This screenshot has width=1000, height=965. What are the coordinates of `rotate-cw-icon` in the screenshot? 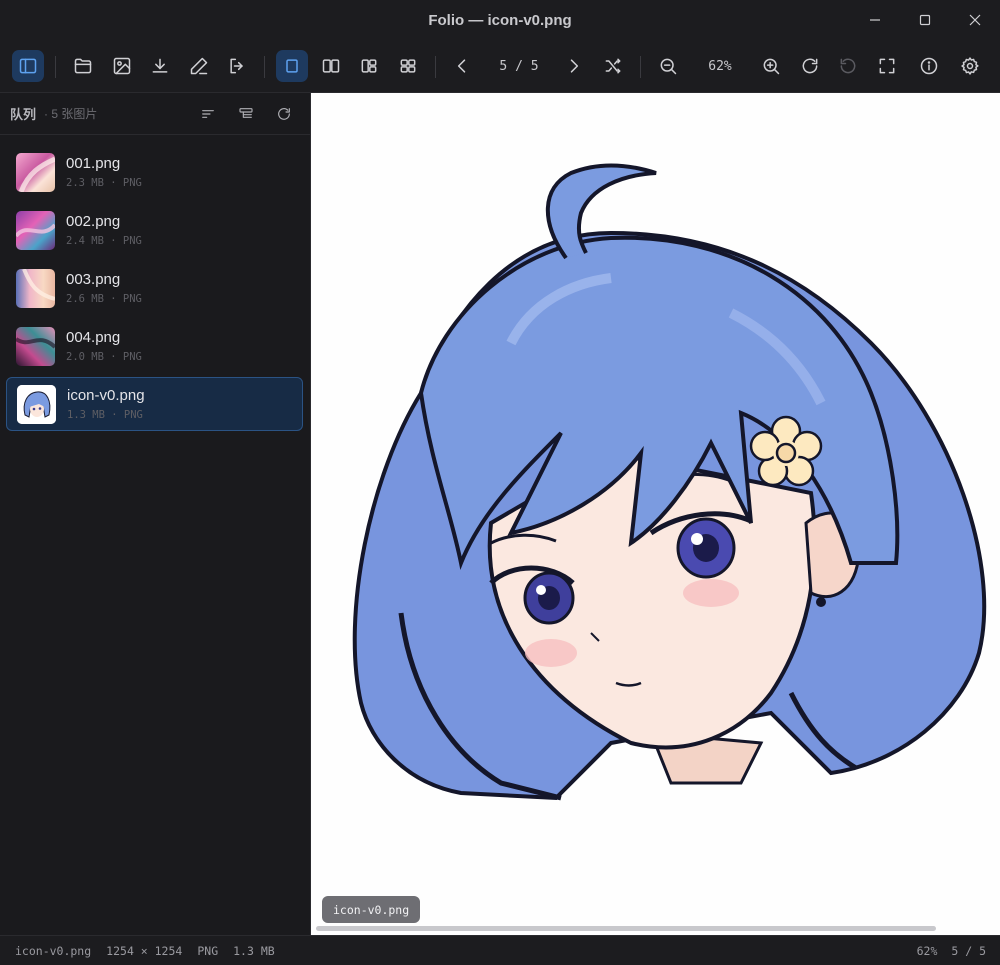 It's located at (810, 66).